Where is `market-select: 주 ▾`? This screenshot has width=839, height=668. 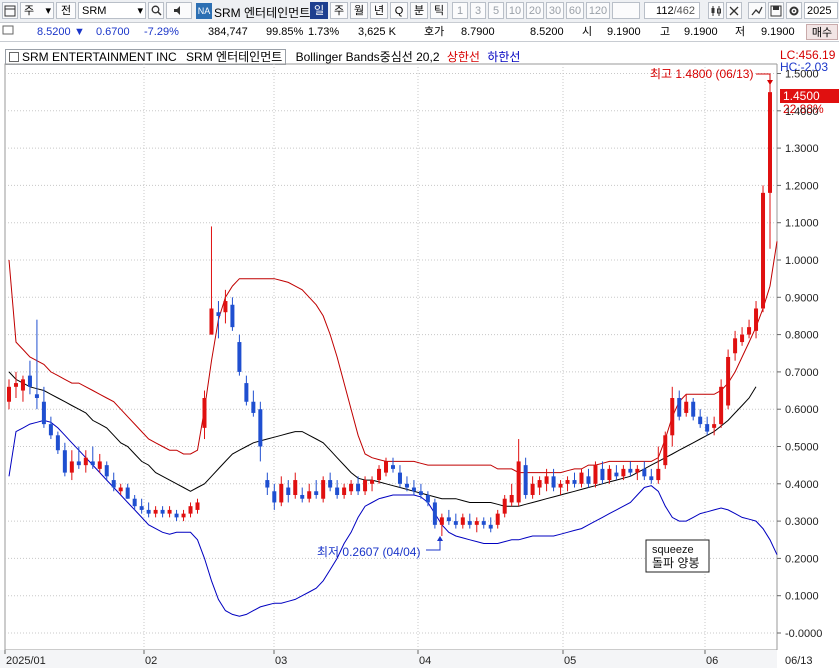 market-select: 주 ▾ is located at coordinates (37, 10).